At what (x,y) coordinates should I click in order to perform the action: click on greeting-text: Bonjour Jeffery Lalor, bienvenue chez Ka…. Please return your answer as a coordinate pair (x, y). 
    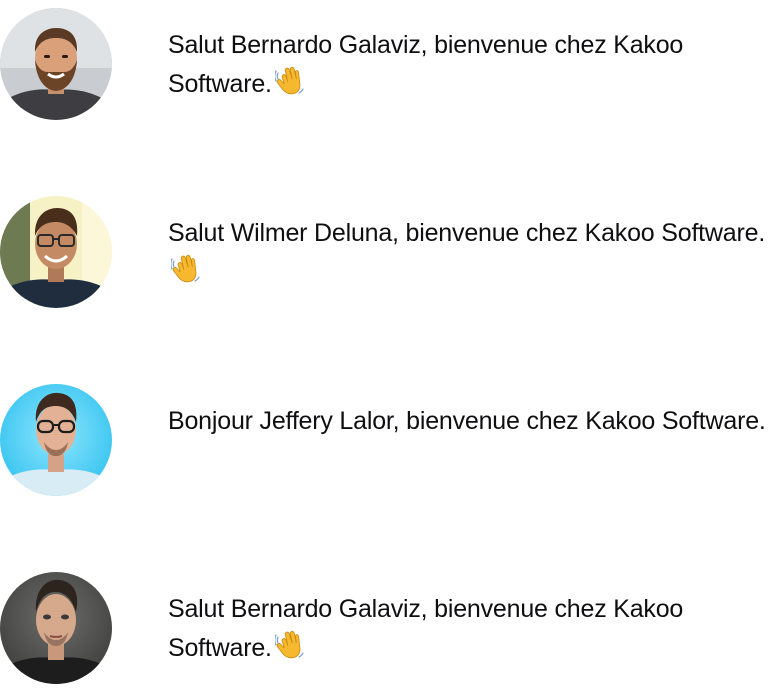
    Looking at the image, I should click on (467, 421).